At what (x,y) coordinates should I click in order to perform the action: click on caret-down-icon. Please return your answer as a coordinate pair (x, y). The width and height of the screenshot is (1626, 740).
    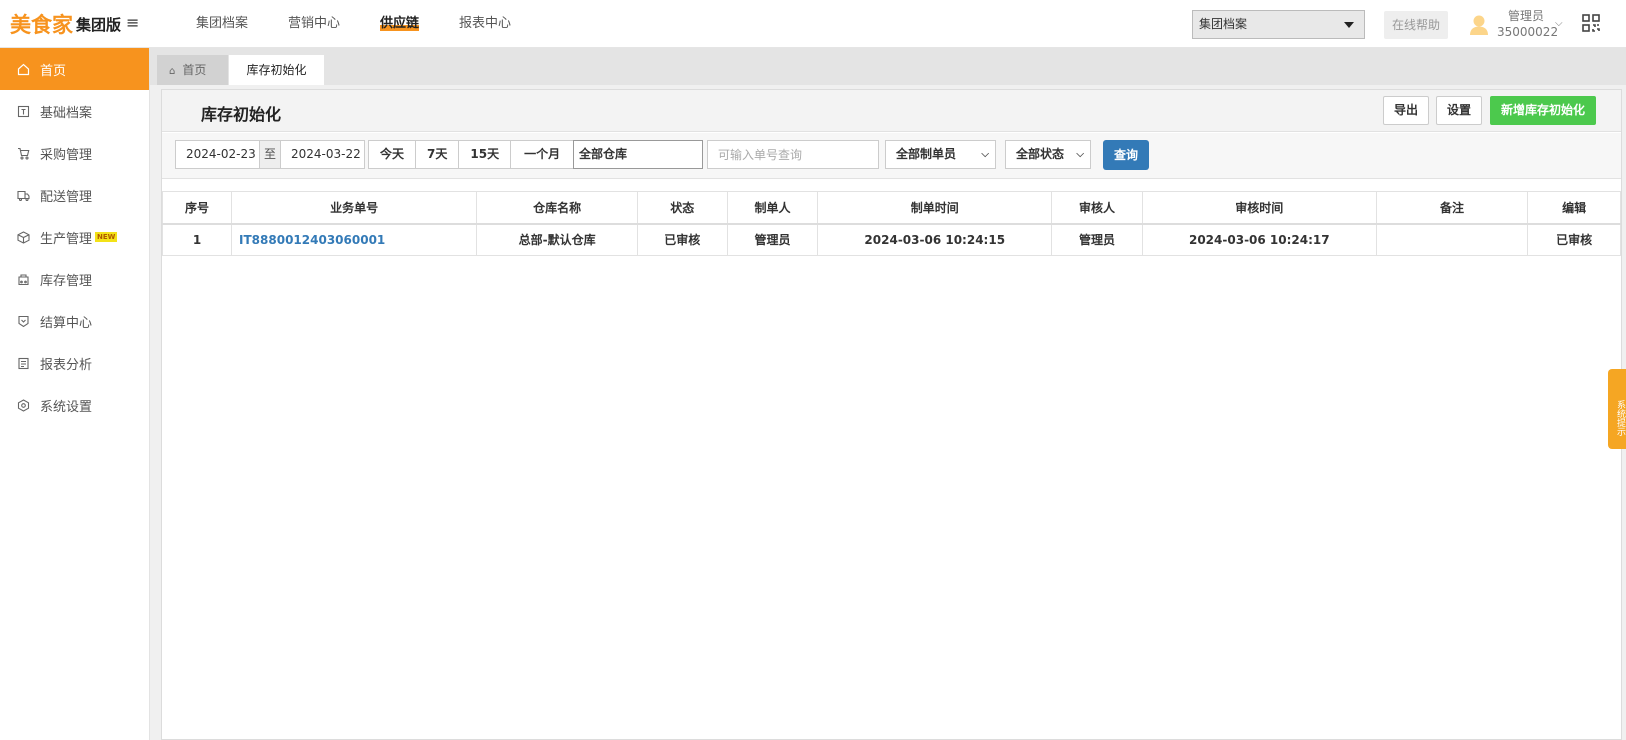
    Looking at the image, I should click on (1349, 25).